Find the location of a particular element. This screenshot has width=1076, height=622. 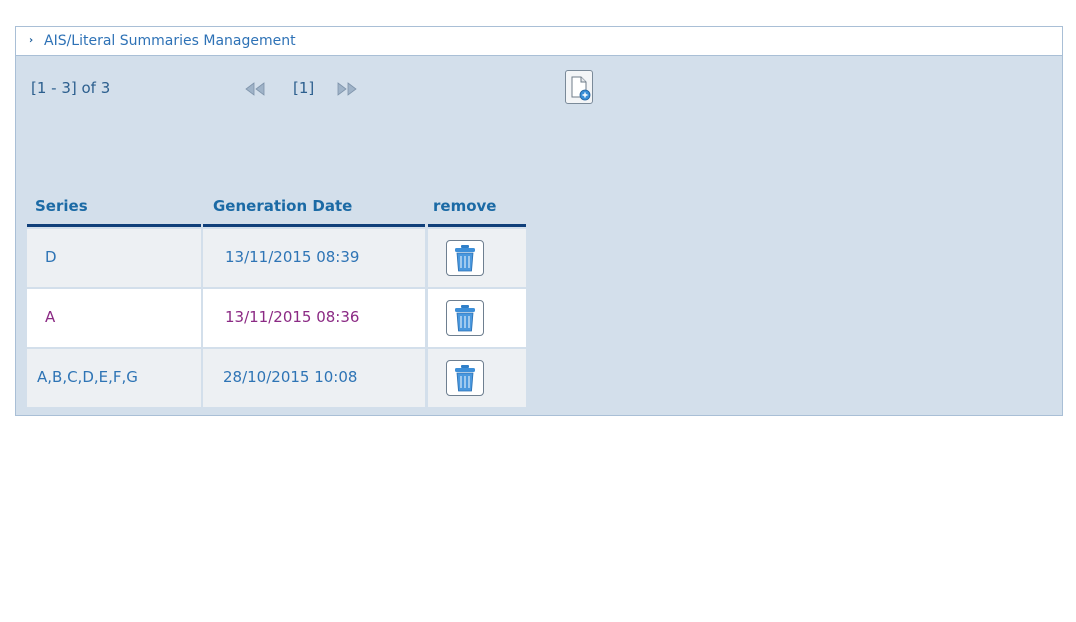

series-value: D is located at coordinates (51, 257).